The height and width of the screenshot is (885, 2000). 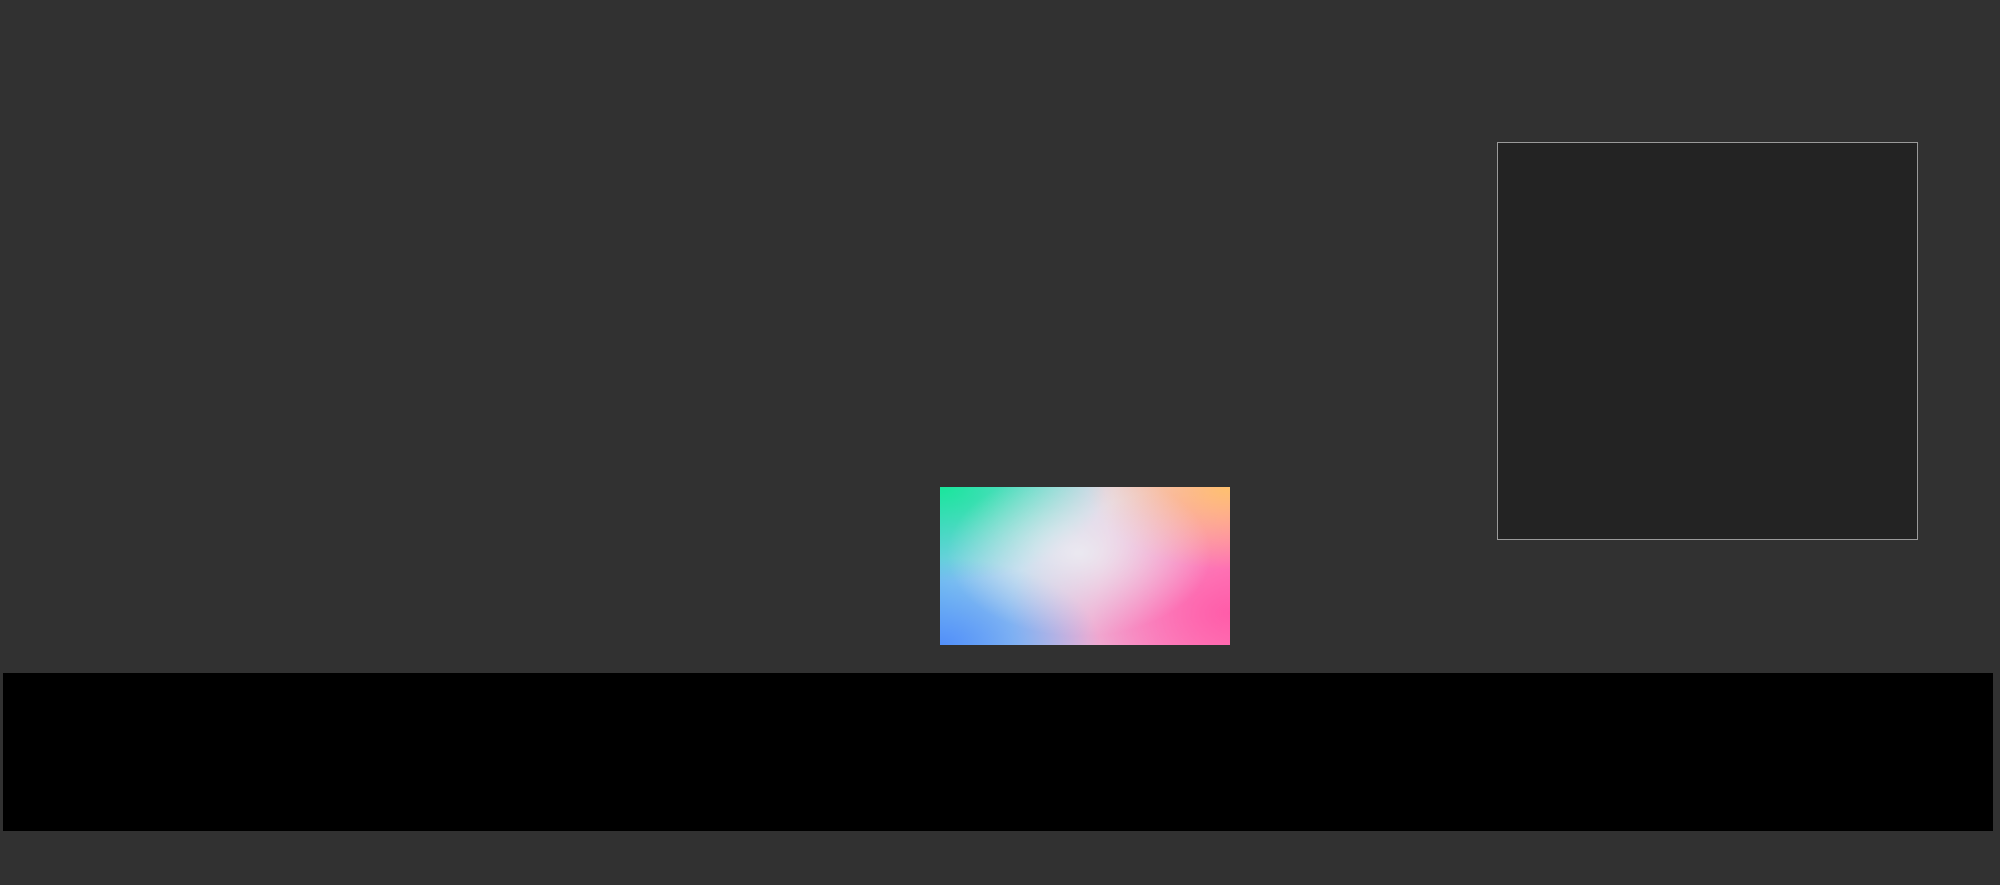 What do you see at coordinates (1465, 341) in the screenshot?
I see `deitp-y-axis-labels` at bounding box center [1465, 341].